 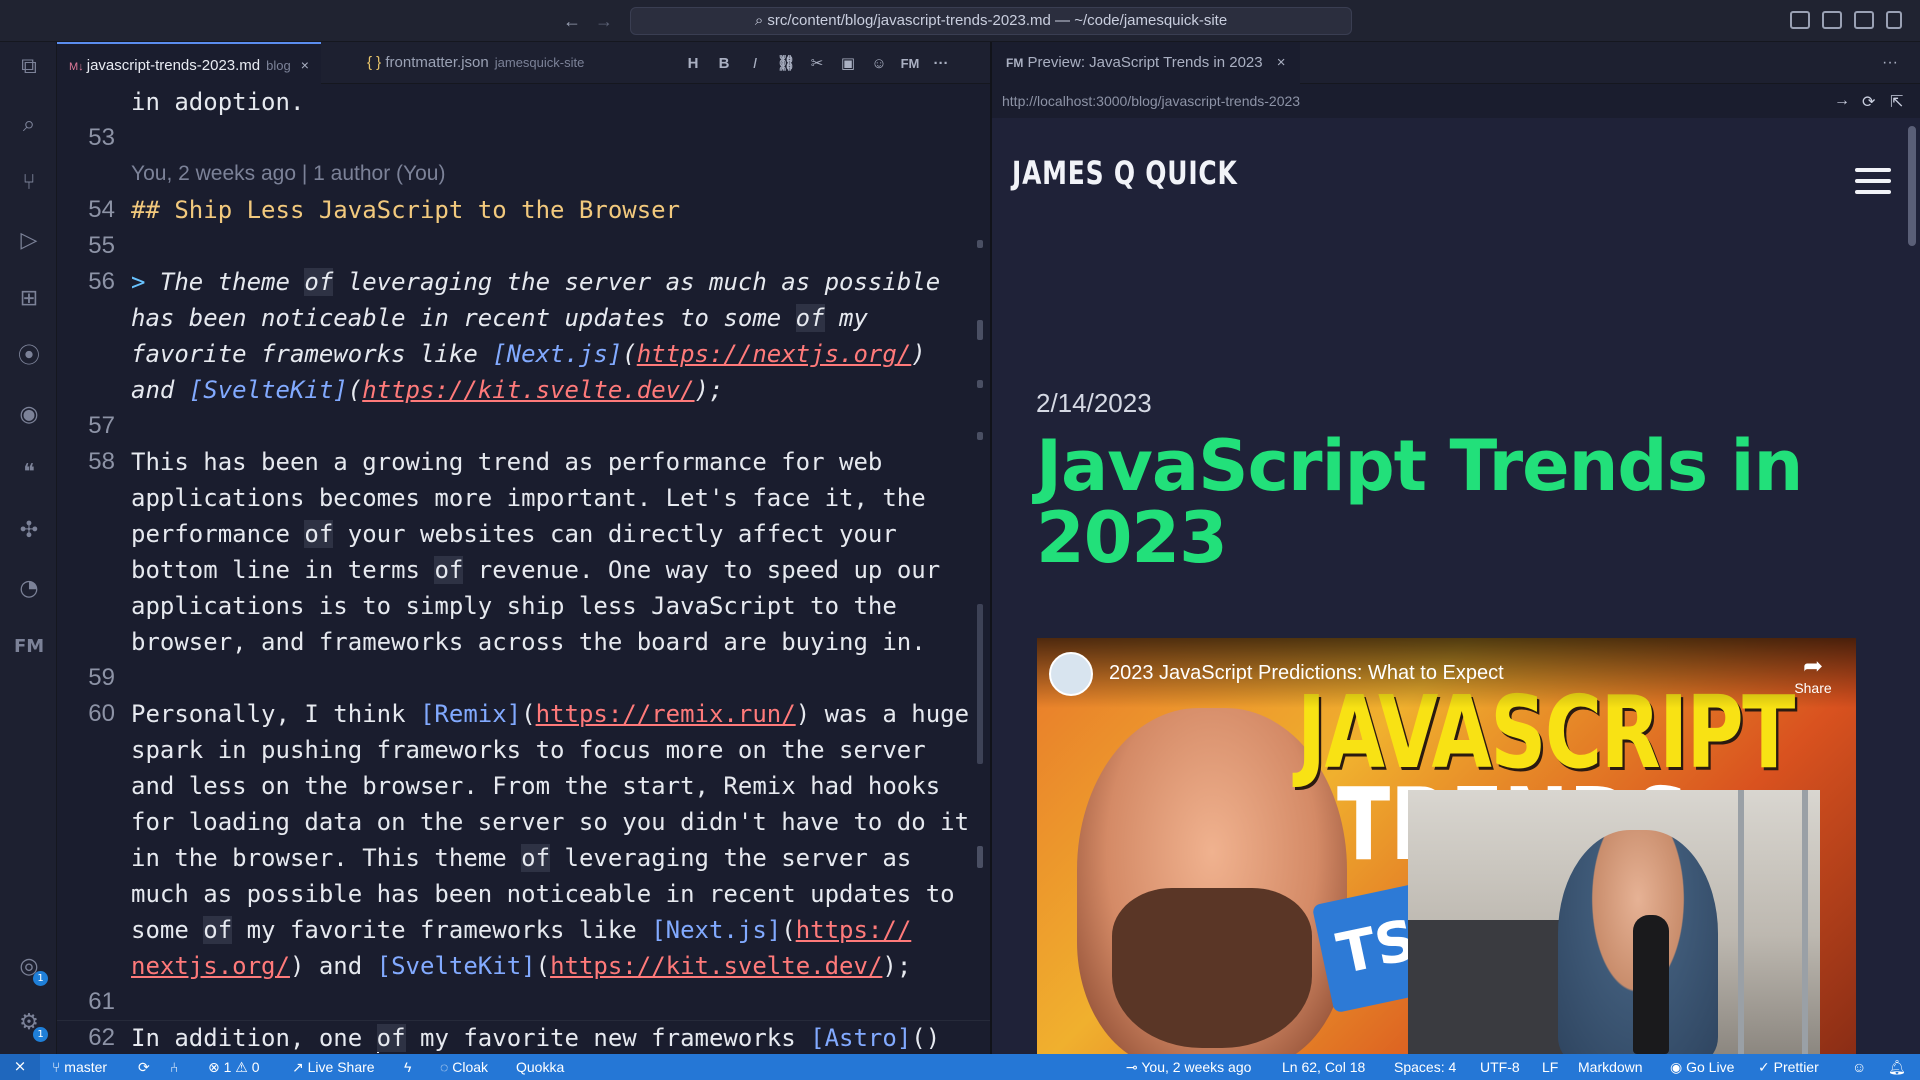 What do you see at coordinates (1894, 20) in the screenshot?
I see `customize-layout-icon` at bounding box center [1894, 20].